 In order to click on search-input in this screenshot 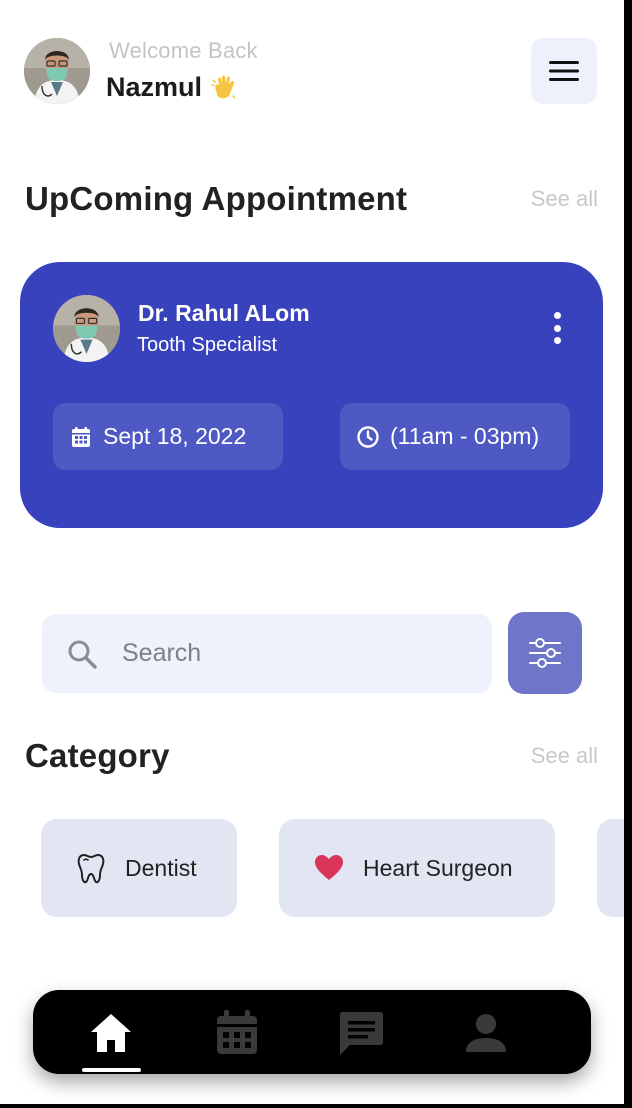, I will do `click(297, 653)`.